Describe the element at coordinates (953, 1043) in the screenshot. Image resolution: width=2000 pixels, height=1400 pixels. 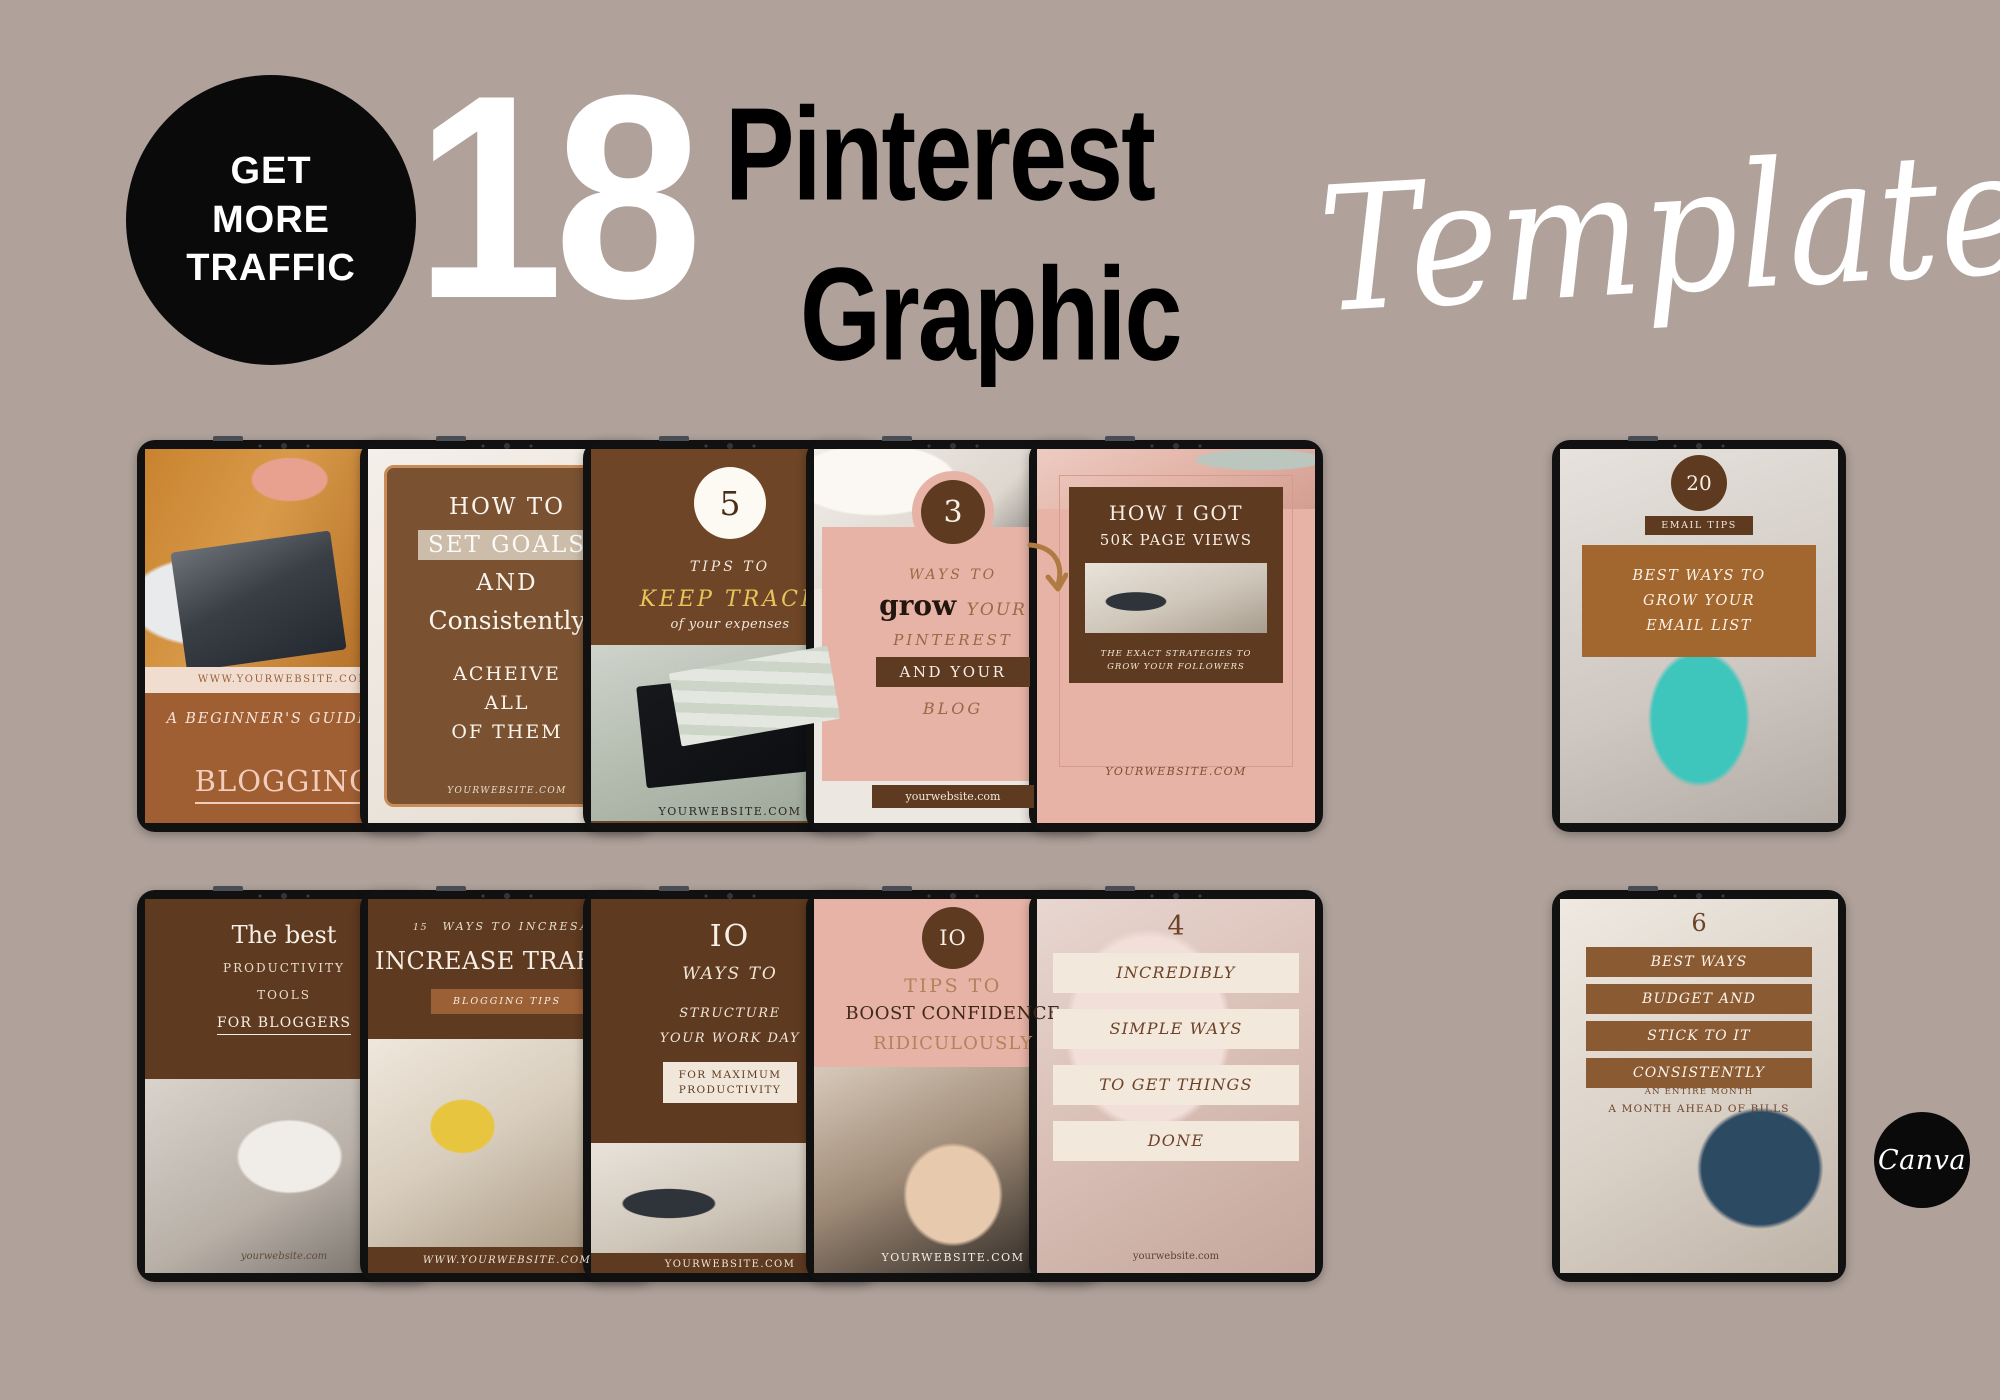
I see `line-ridiculously: RIDICULOUSLY` at that location.